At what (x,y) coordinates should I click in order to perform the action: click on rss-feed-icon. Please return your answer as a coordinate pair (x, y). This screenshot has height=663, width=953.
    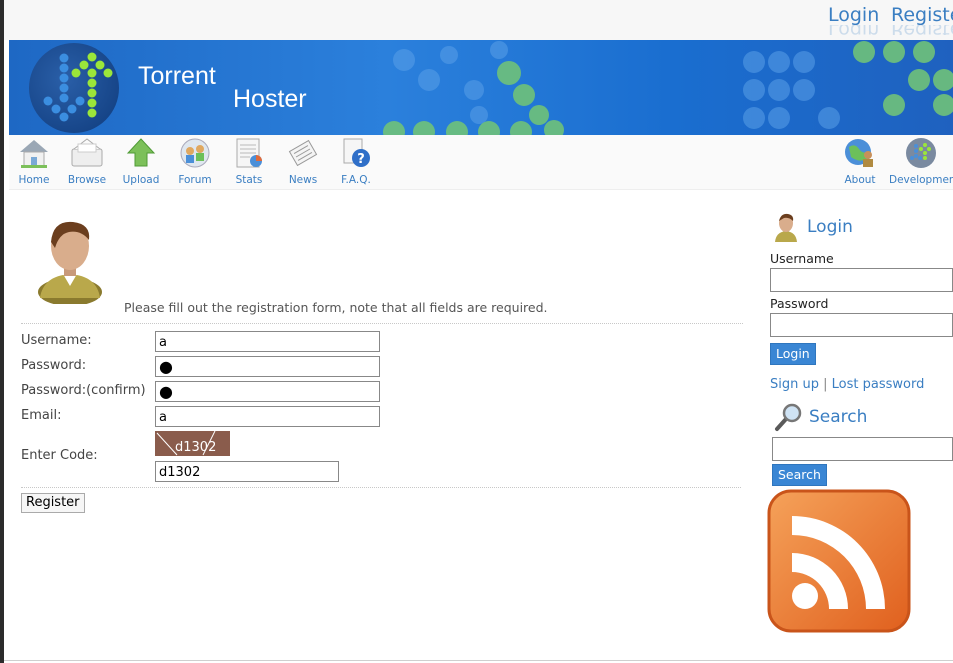
    Looking at the image, I should click on (839, 561).